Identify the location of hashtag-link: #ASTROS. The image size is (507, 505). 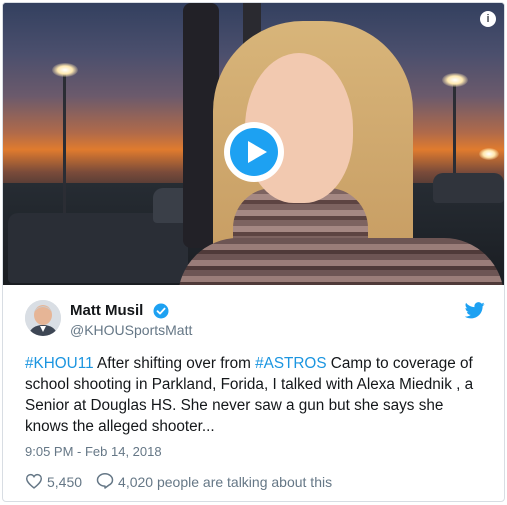
(290, 363).